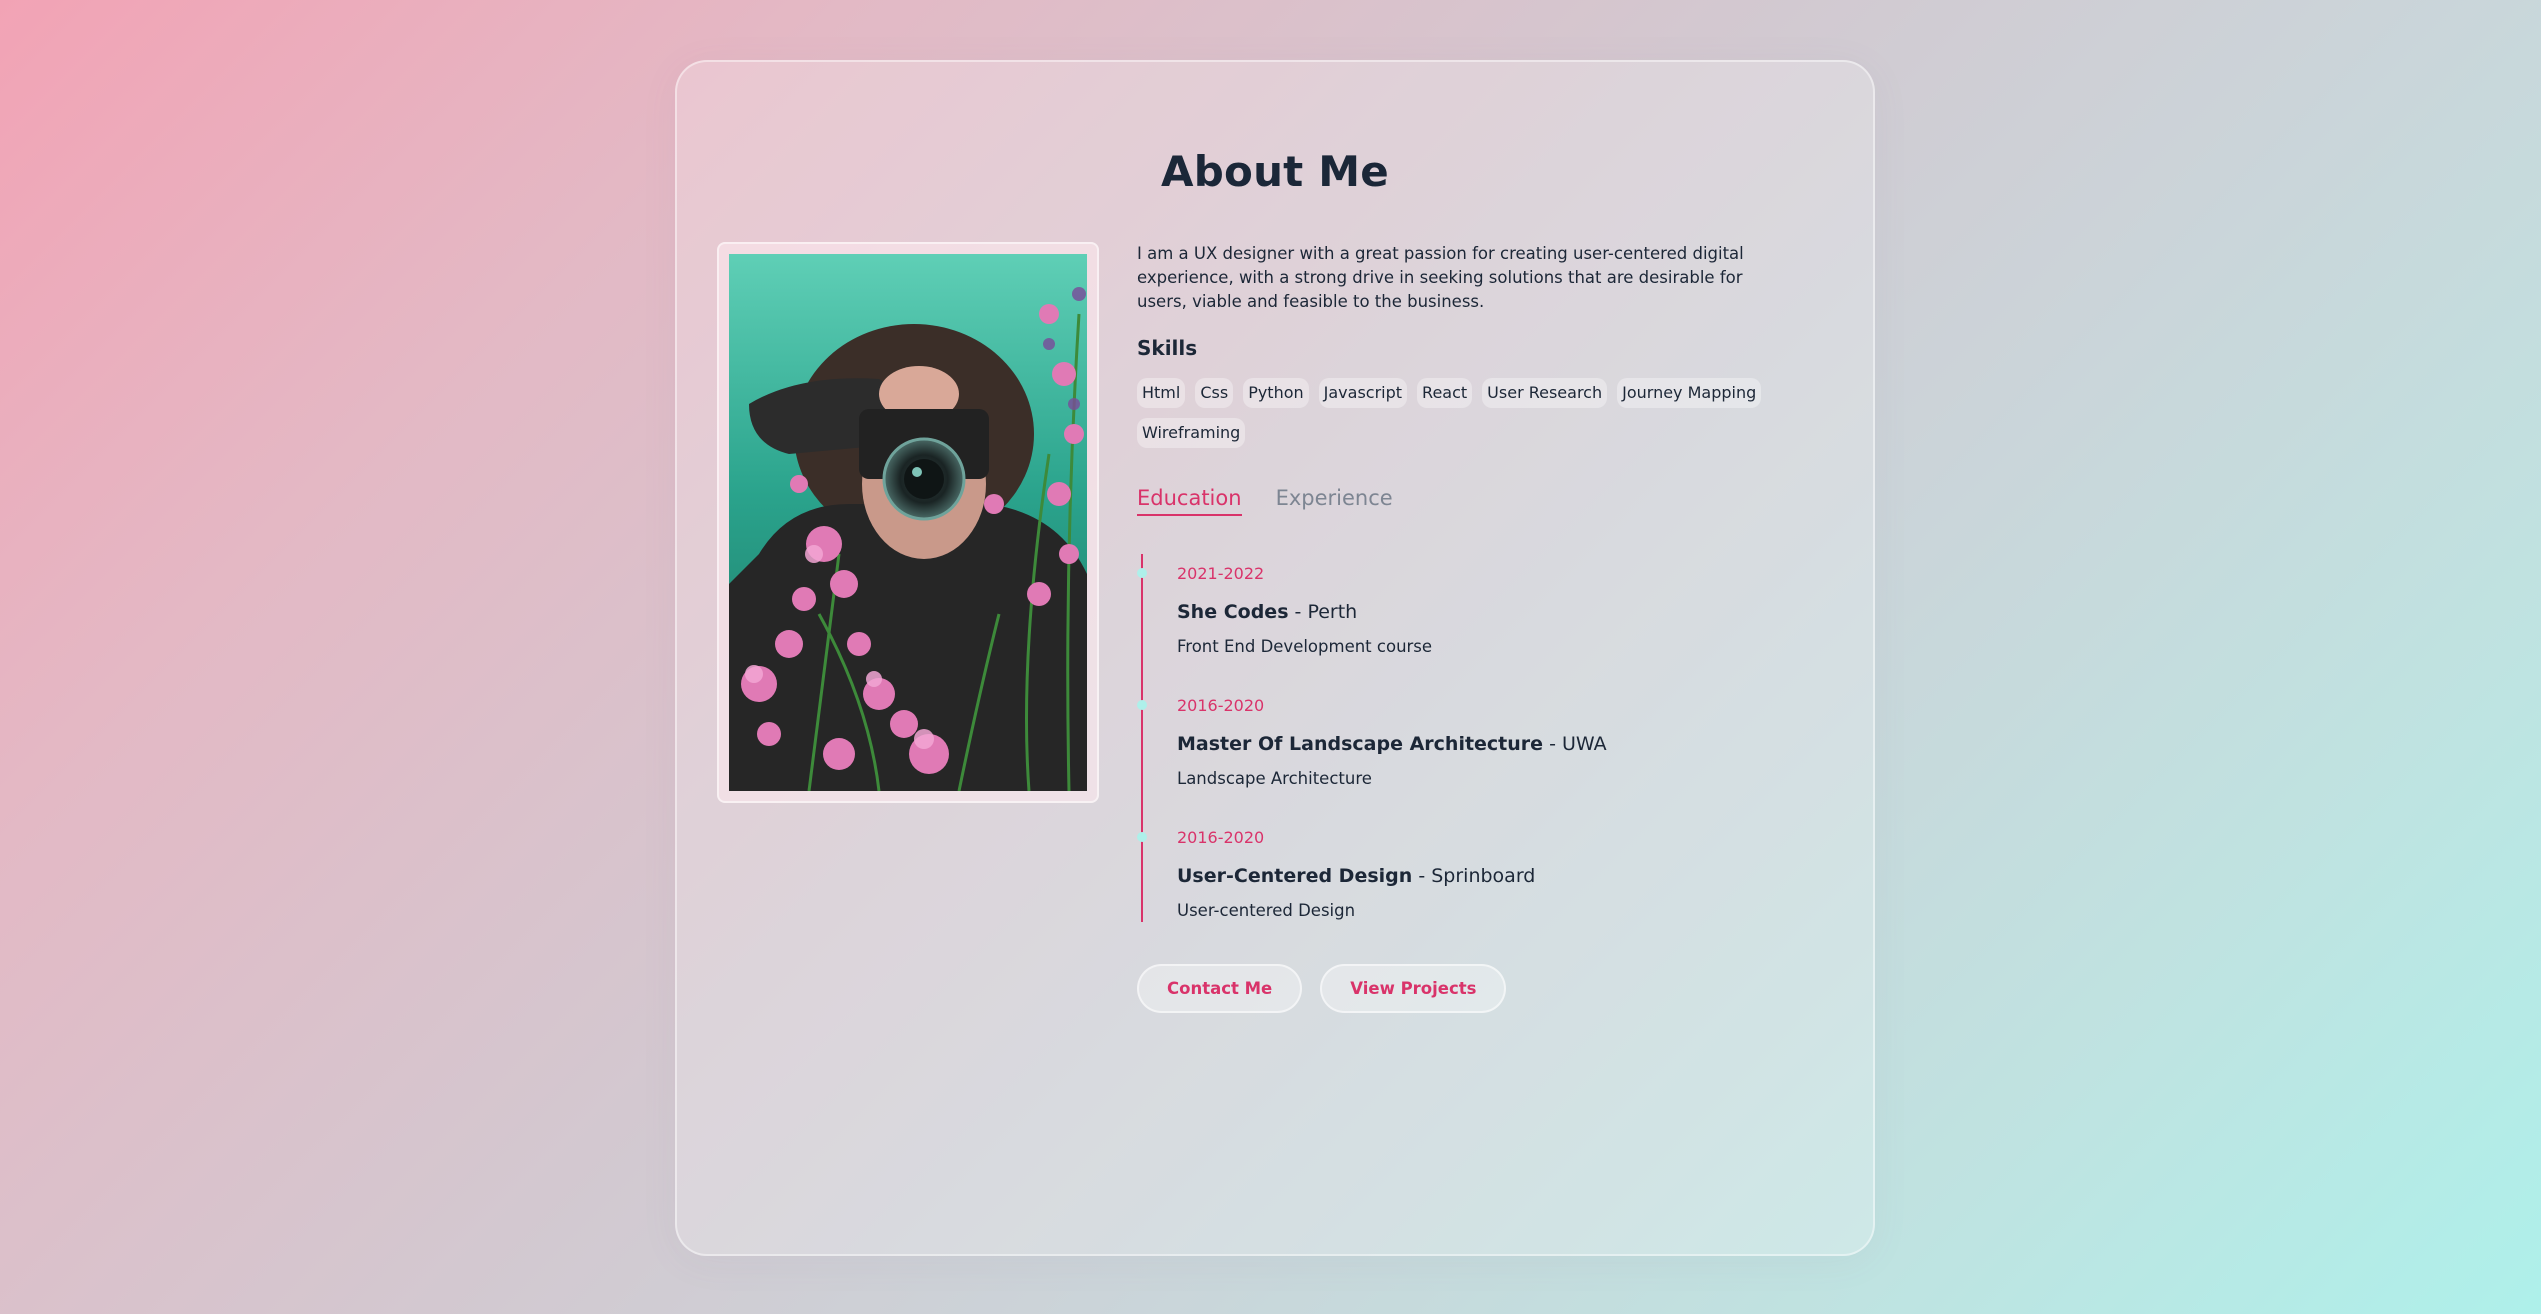 This screenshot has height=1314, width=2541. Describe the element at coordinates (1167, 348) in the screenshot. I see `skills-heading: Skills` at that location.